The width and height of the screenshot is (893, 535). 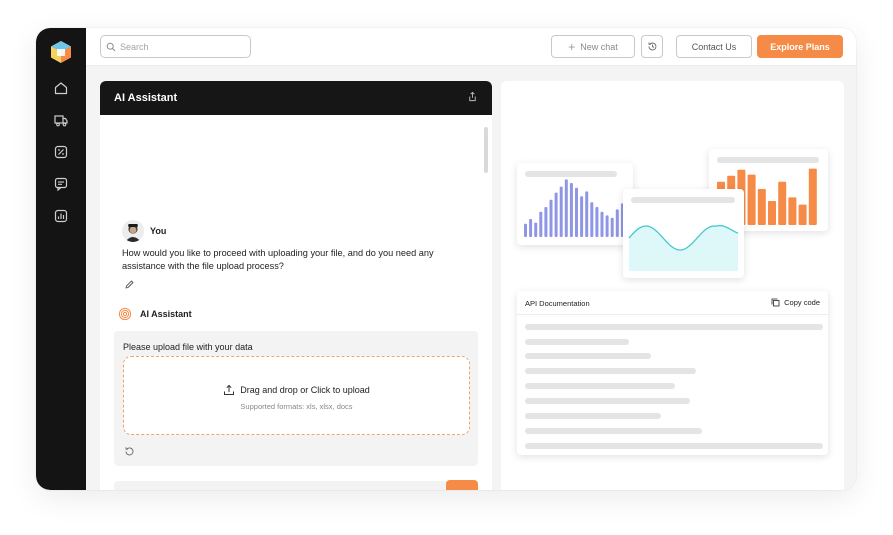 What do you see at coordinates (296, 406) in the screenshot?
I see `supported-formats: Supported formats: xls, xlsx, docs` at bounding box center [296, 406].